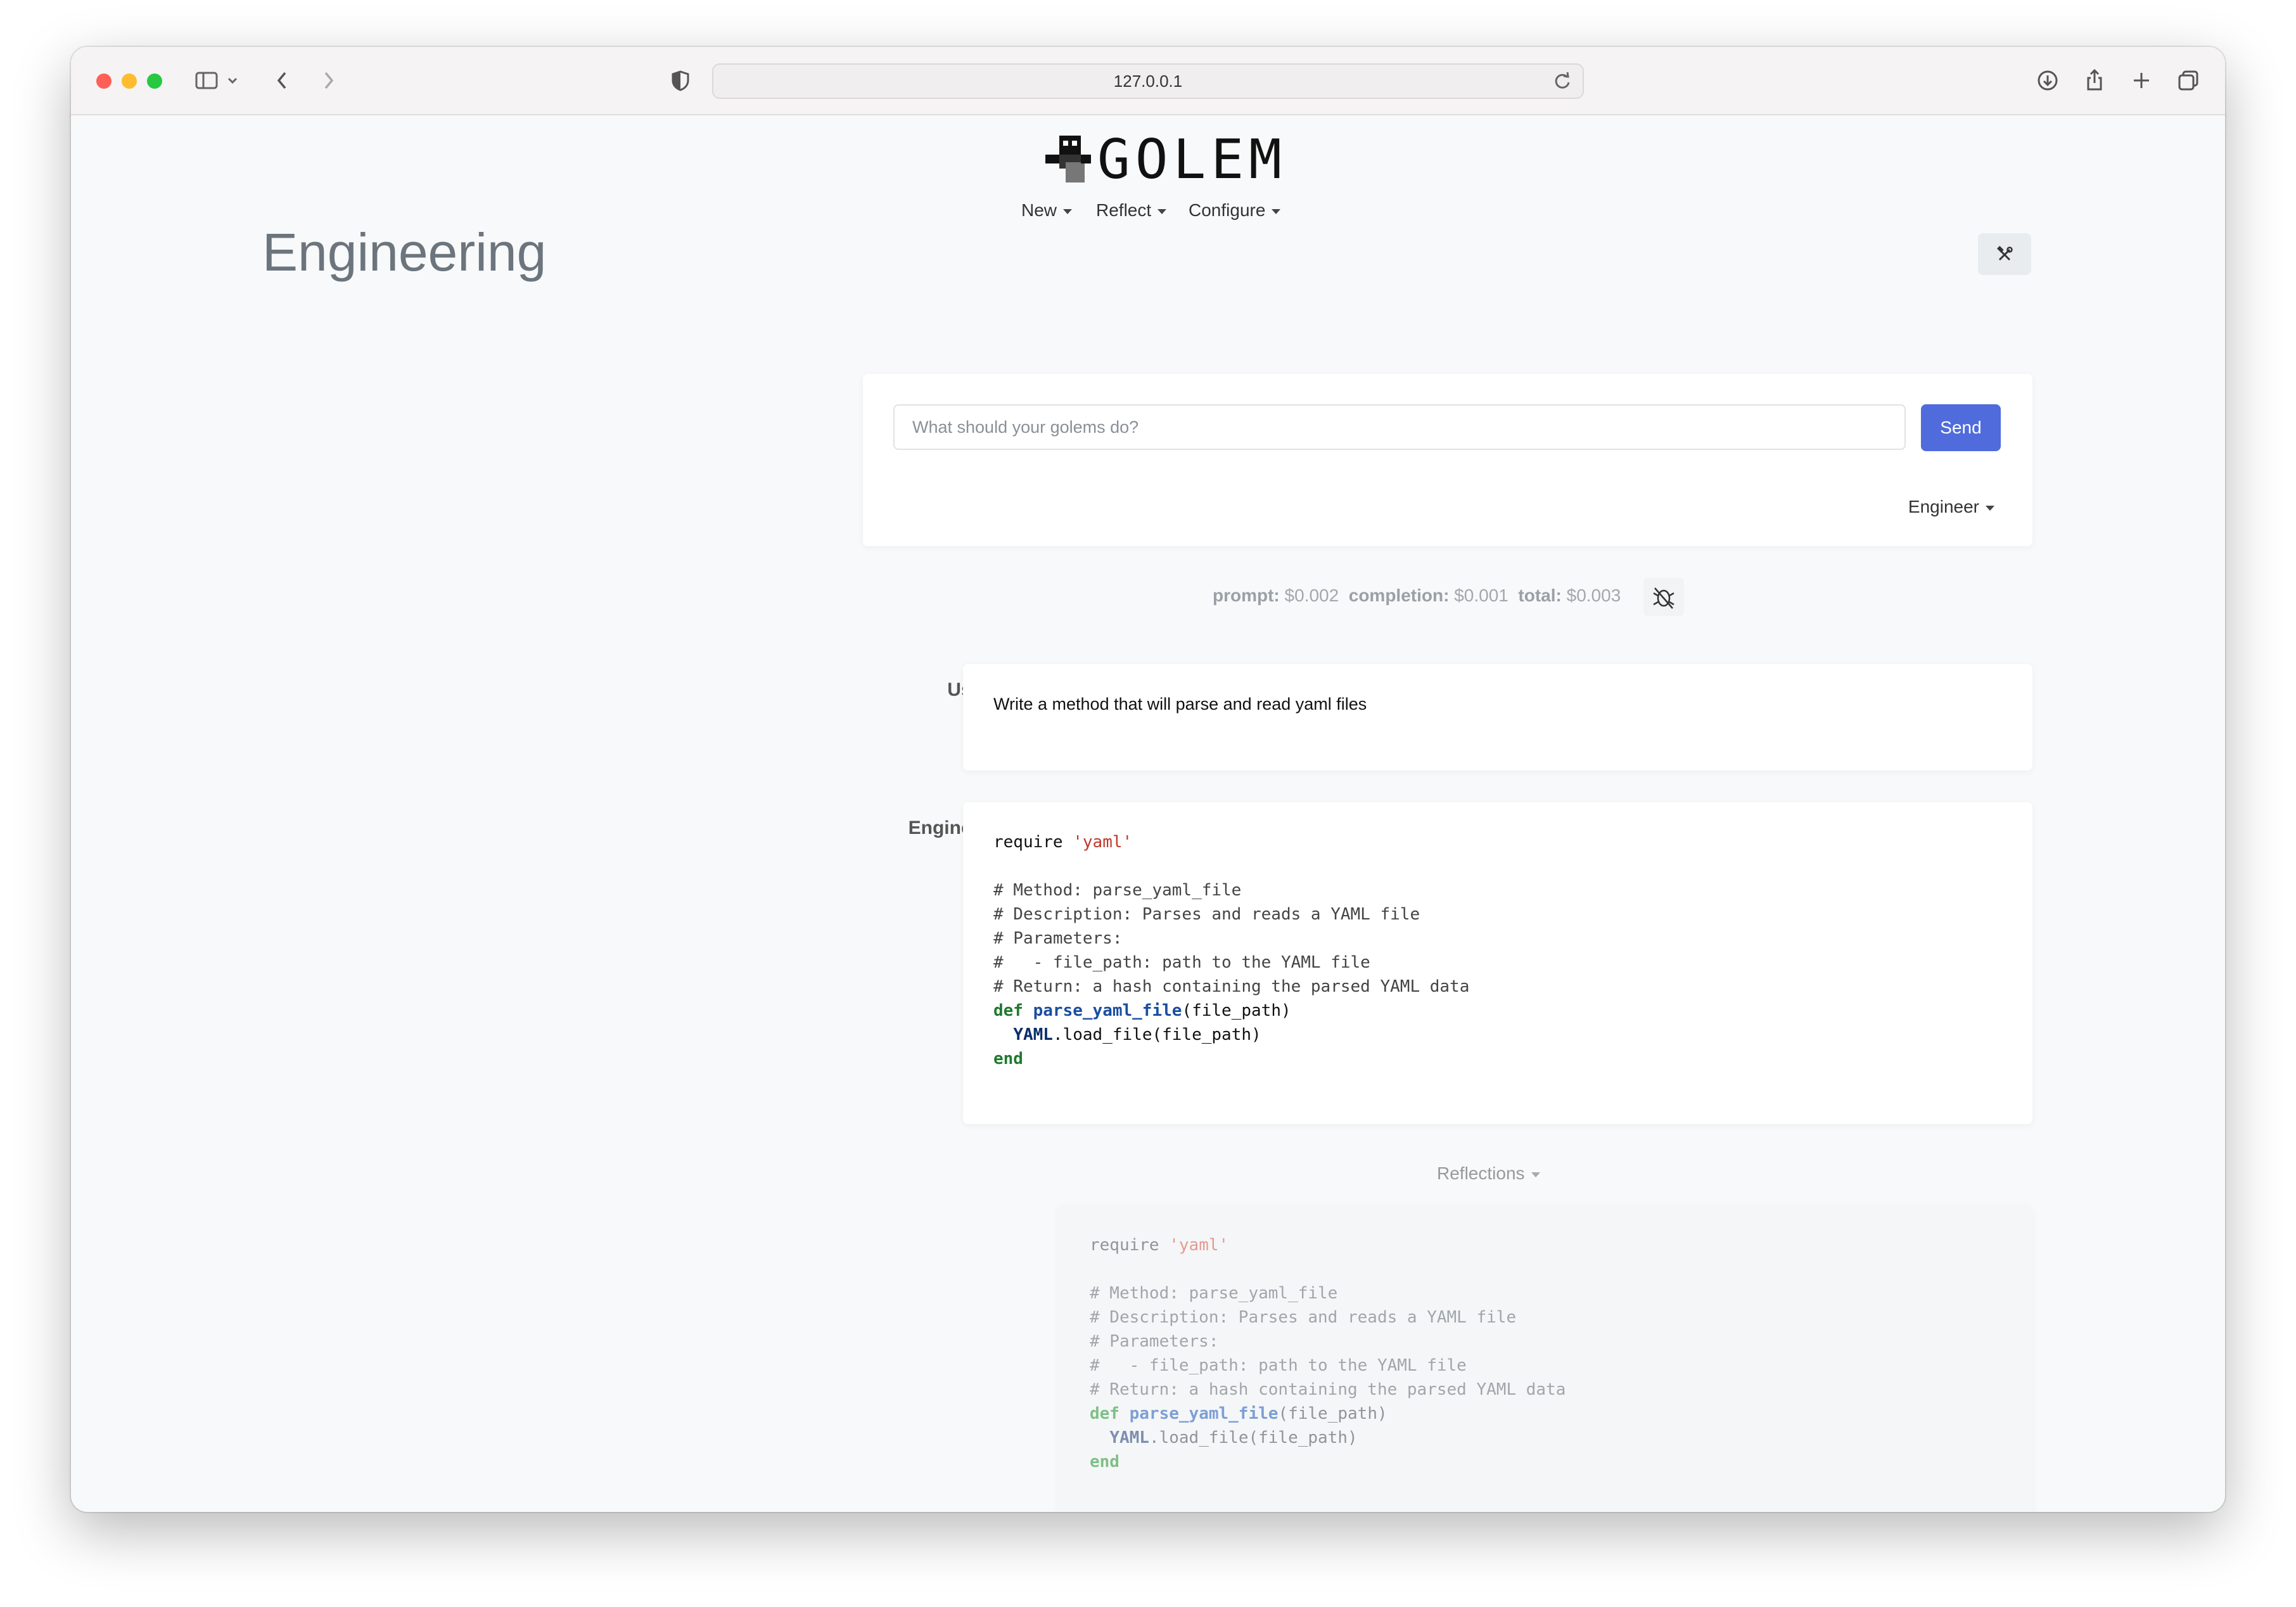 This screenshot has width=2296, height=1607. What do you see at coordinates (1540, 595) in the screenshot?
I see `cost-total-label: total:` at bounding box center [1540, 595].